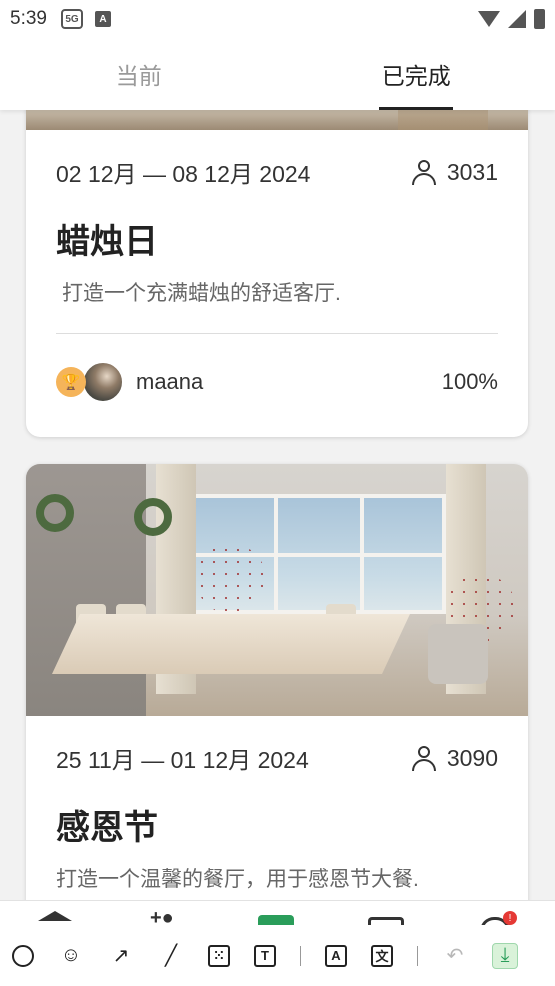  Describe the element at coordinates (107, 828) in the screenshot. I see `challenge-title: 感恩节` at that location.